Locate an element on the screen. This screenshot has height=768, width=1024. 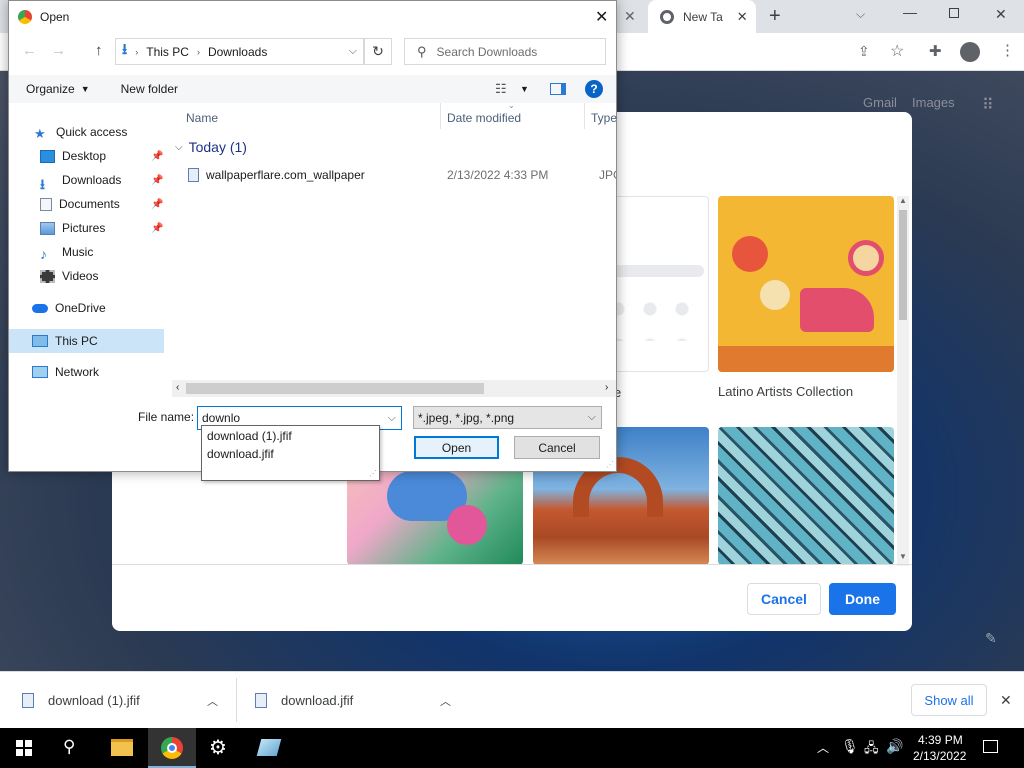
minimize-icon: — is located at coordinates (910, 12).